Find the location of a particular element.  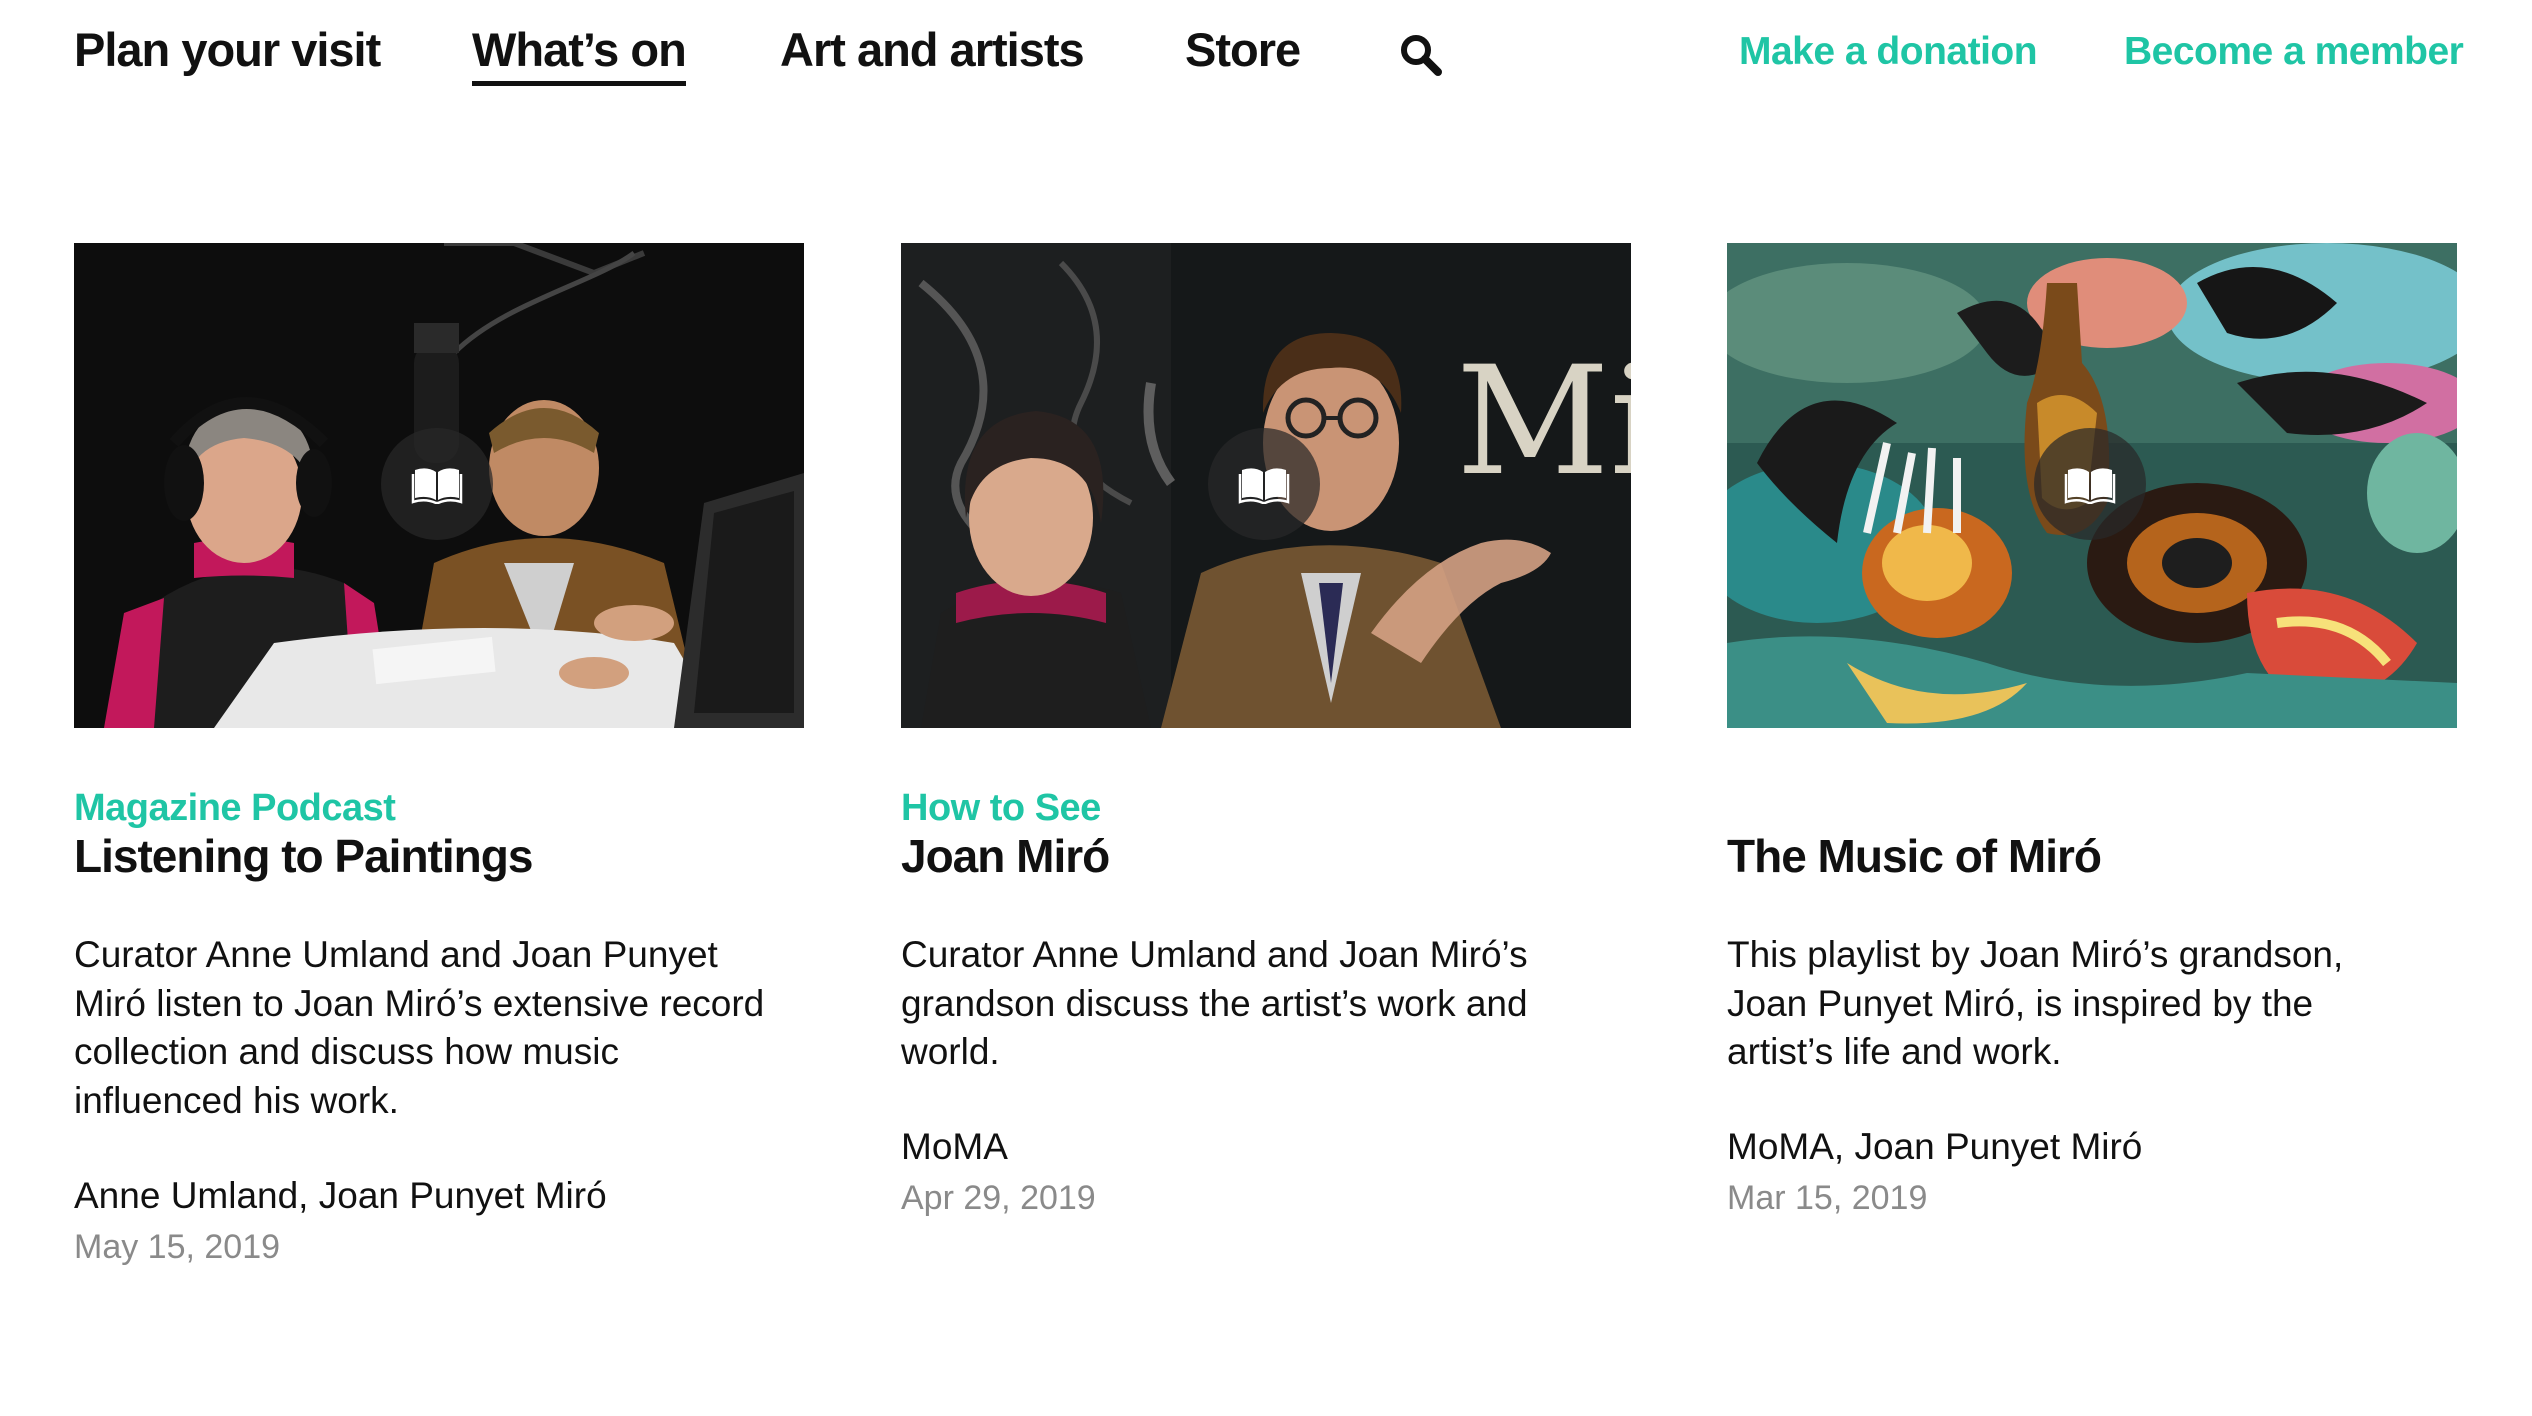

card-date: May 15, 2019 is located at coordinates (177, 1247).